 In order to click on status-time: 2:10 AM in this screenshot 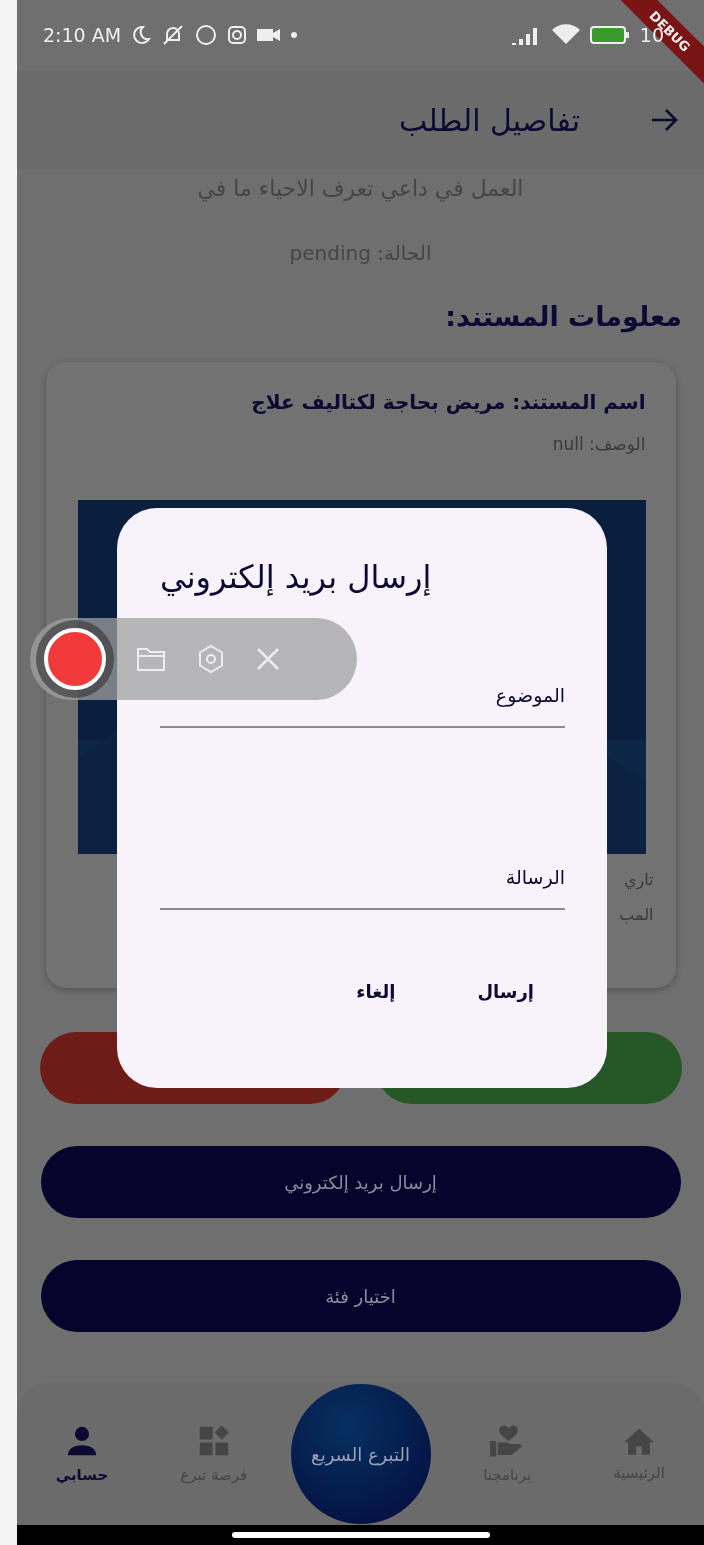, I will do `click(82, 35)`.